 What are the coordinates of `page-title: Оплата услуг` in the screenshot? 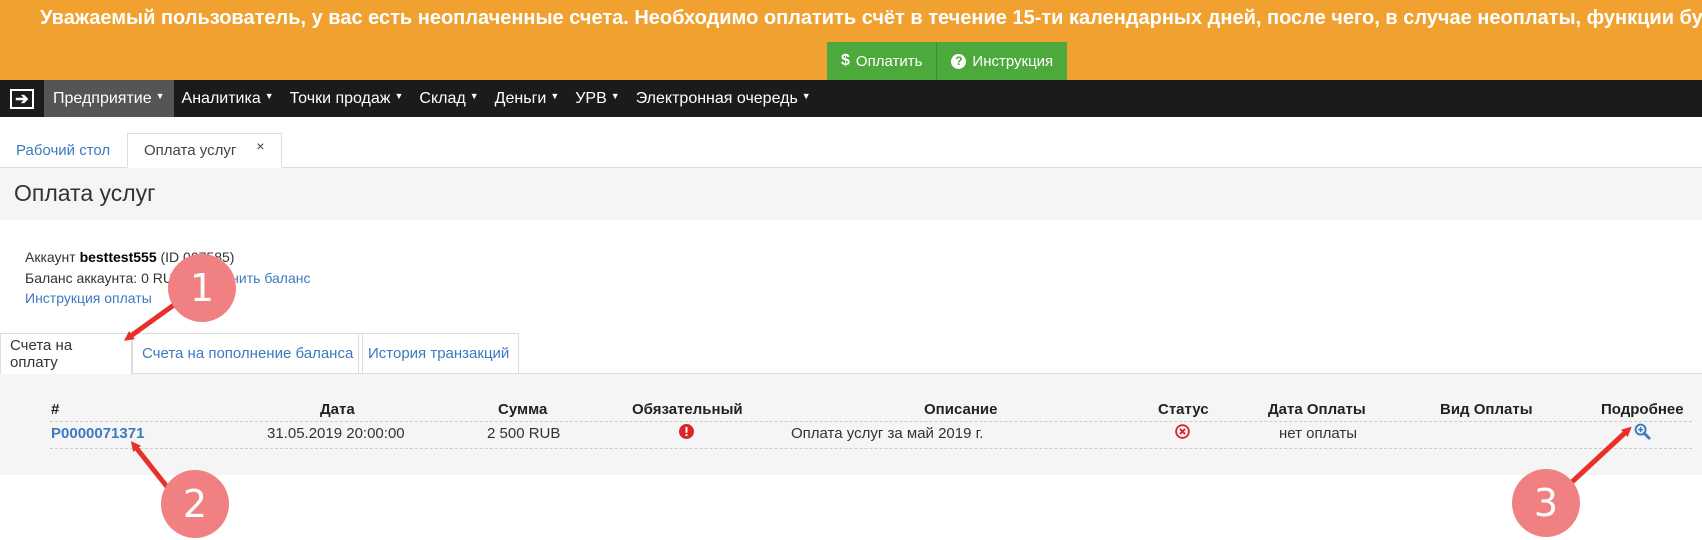 It's located at (85, 193).